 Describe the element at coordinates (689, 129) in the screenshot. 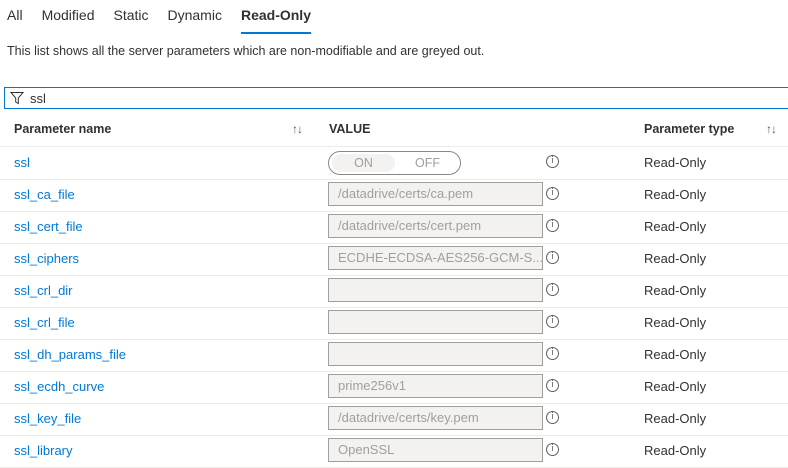

I see `column-header-type: Parameter type` at that location.